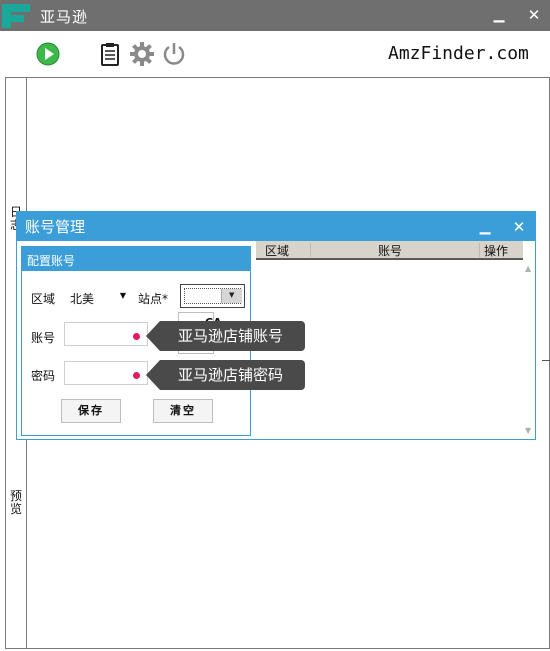 This screenshot has height=651, width=550. I want to click on password-tooltip: 亚马逊店铺密码, so click(225, 375).